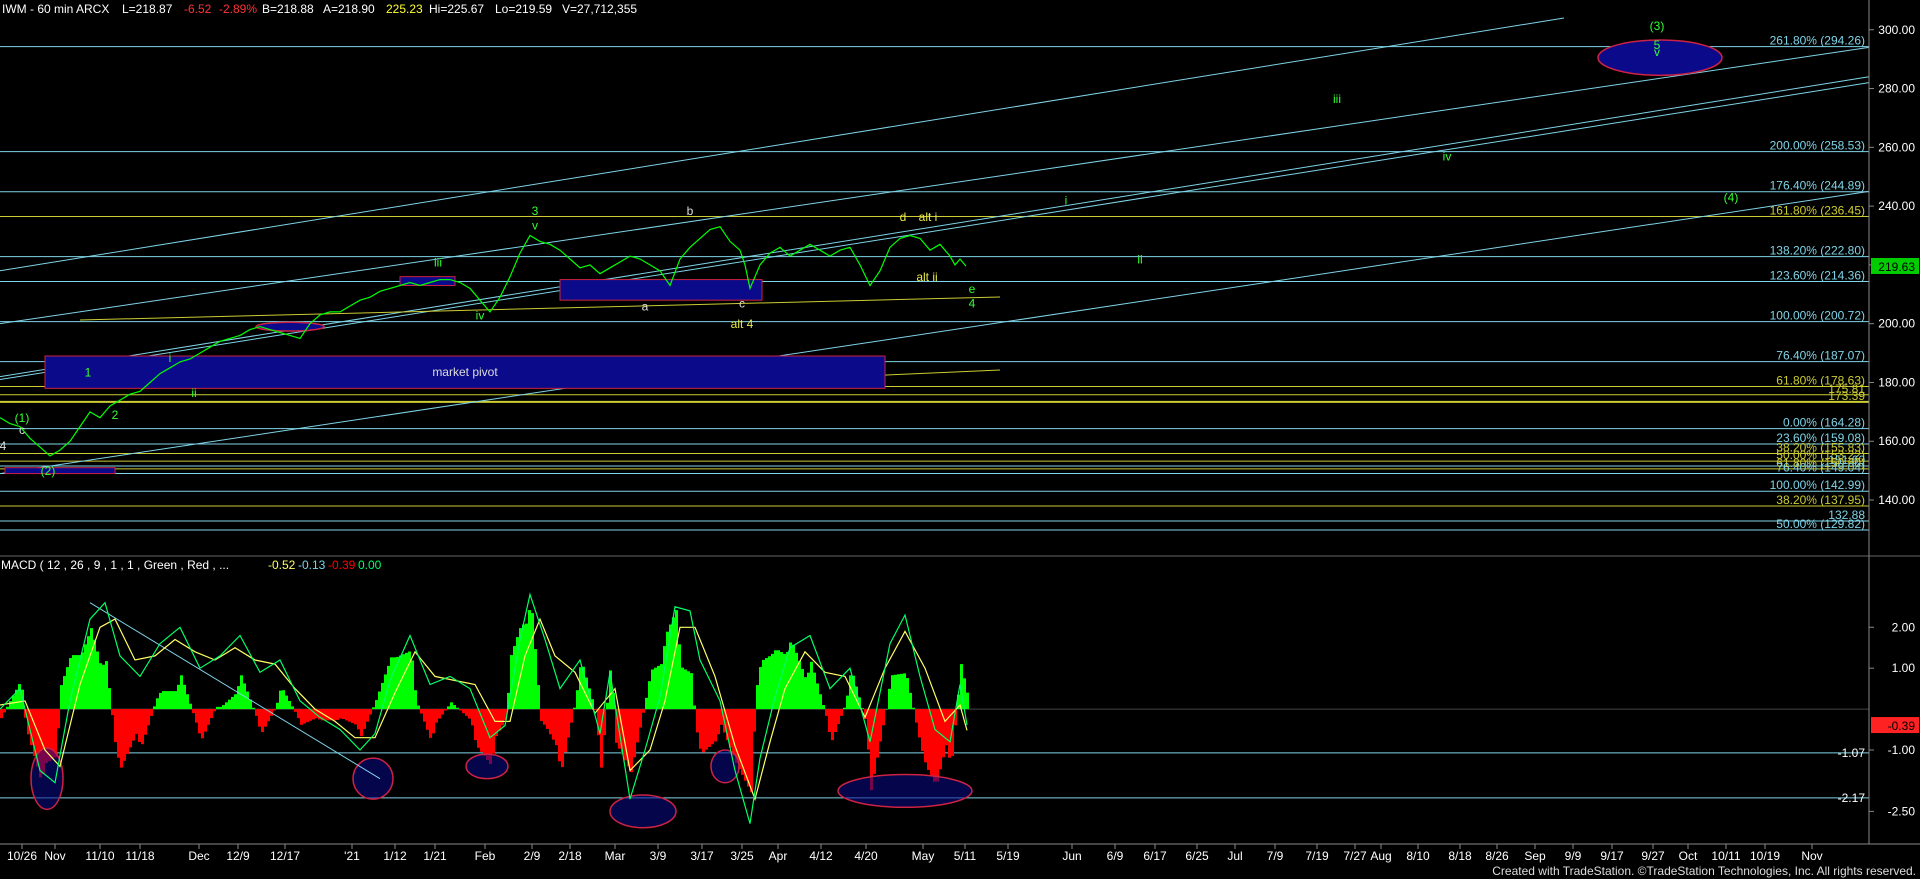 This screenshot has width=1920, height=879. Describe the element at coordinates (1896, 382) in the screenshot. I see `y-tick-label: 180.00` at that location.